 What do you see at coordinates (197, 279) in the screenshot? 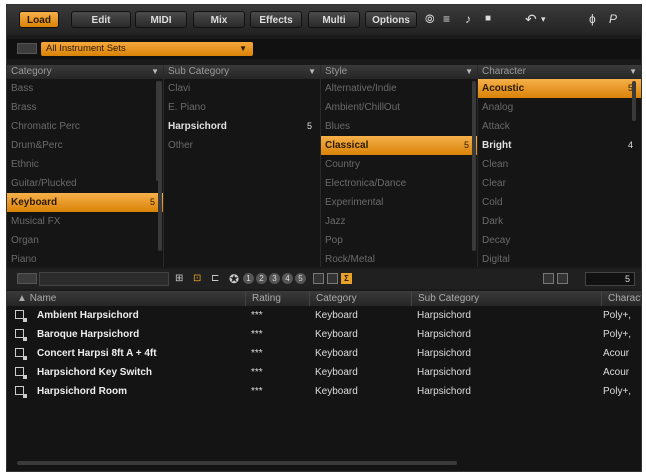
I see `filter-icon: ⊡` at bounding box center [197, 279].